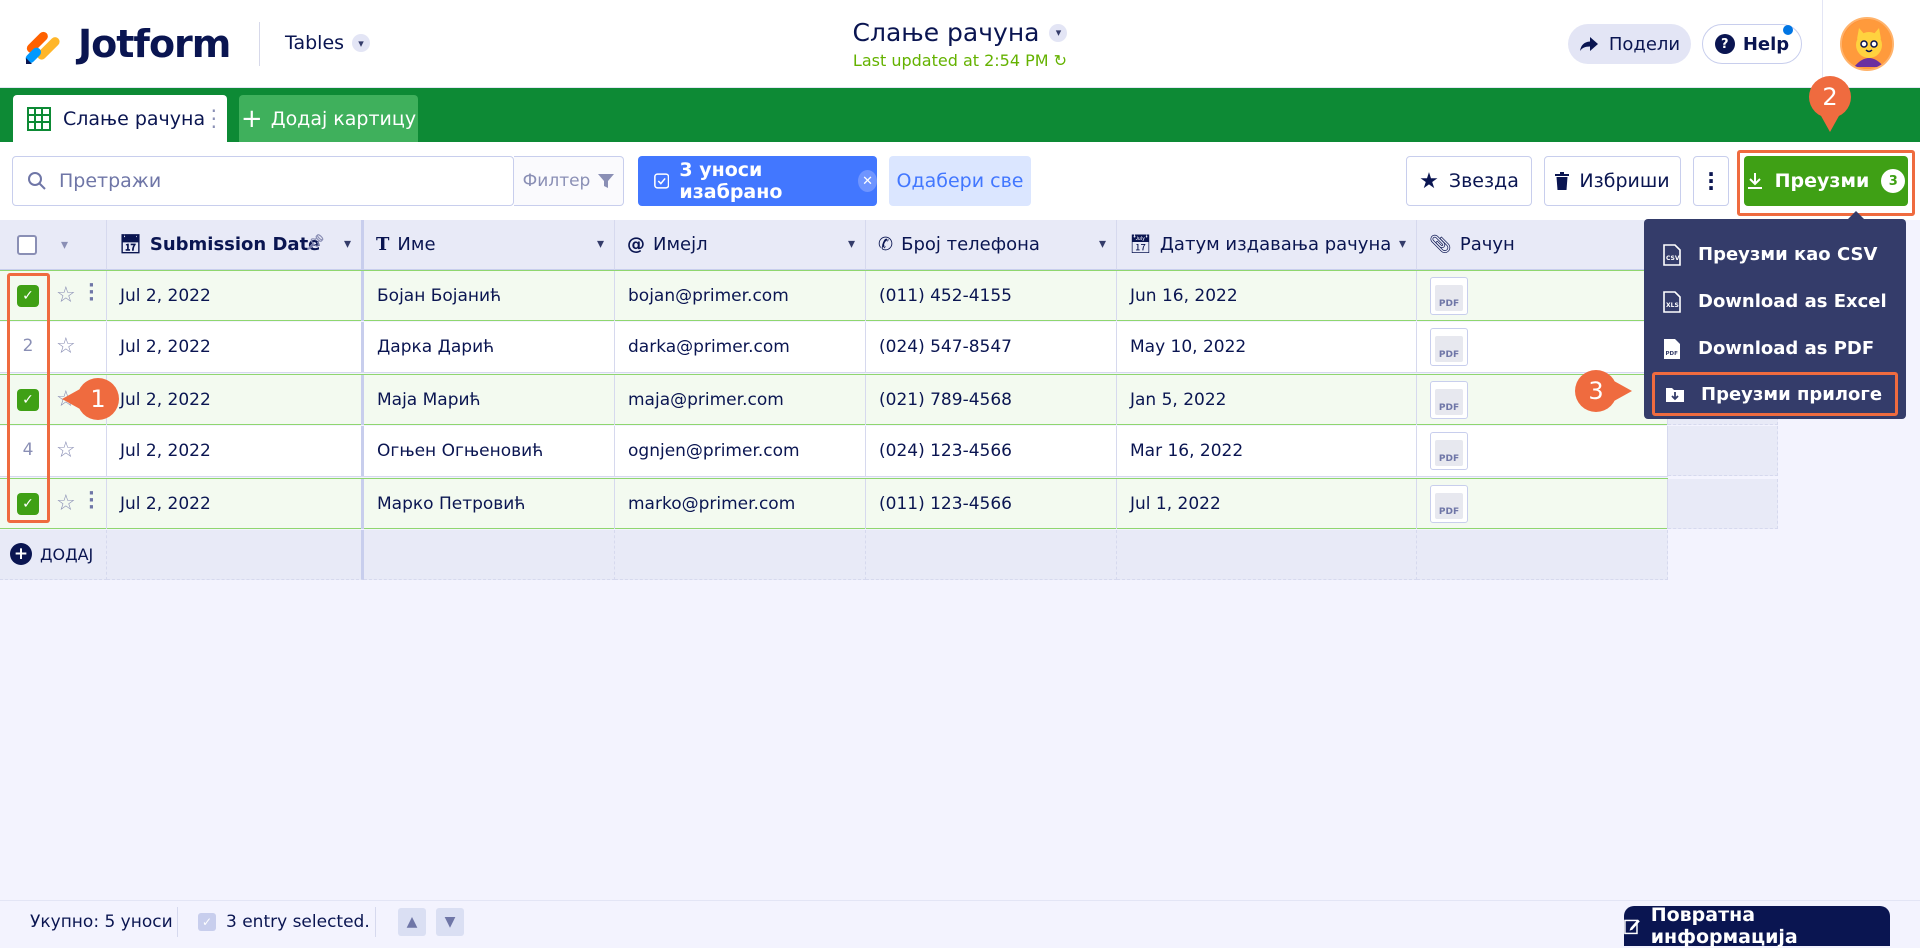  I want to click on brand-name: Jotform, so click(154, 44).